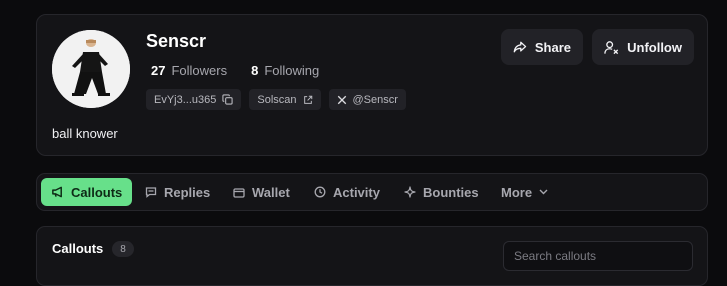  I want to click on tab-bounties: Bounties, so click(441, 192).